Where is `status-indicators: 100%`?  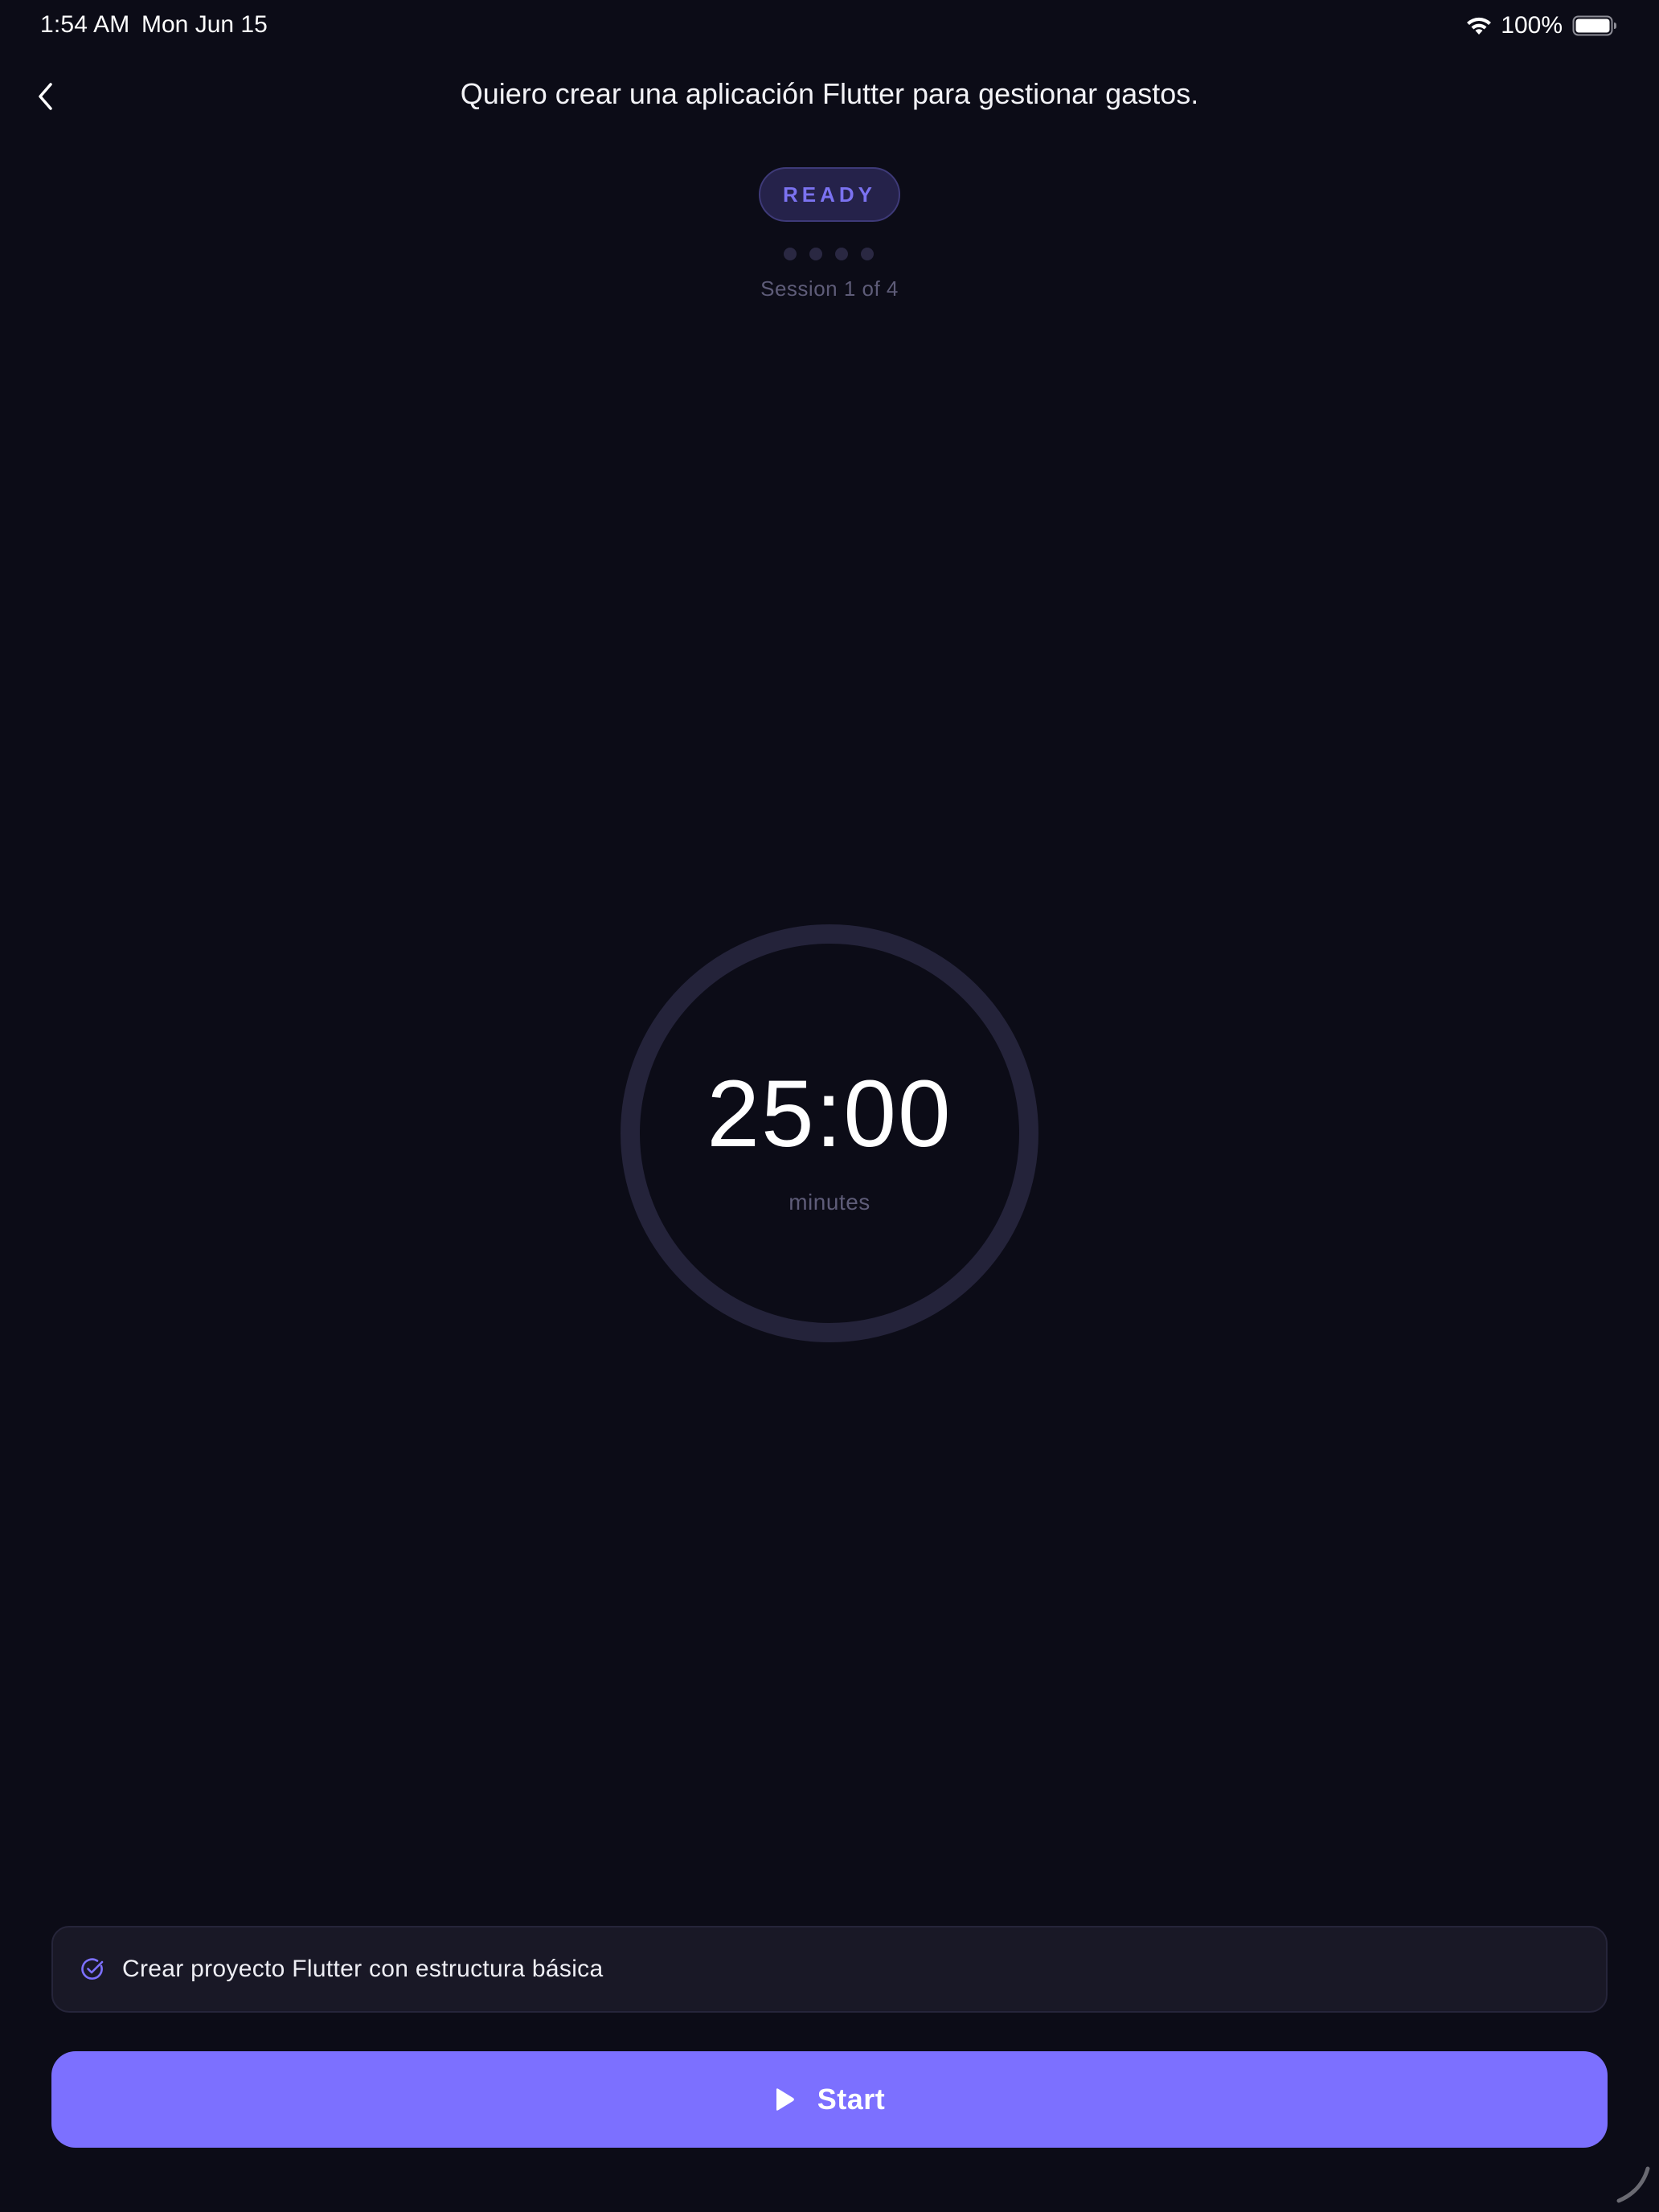
status-indicators: 100% is located at coordinates (1541, 26).